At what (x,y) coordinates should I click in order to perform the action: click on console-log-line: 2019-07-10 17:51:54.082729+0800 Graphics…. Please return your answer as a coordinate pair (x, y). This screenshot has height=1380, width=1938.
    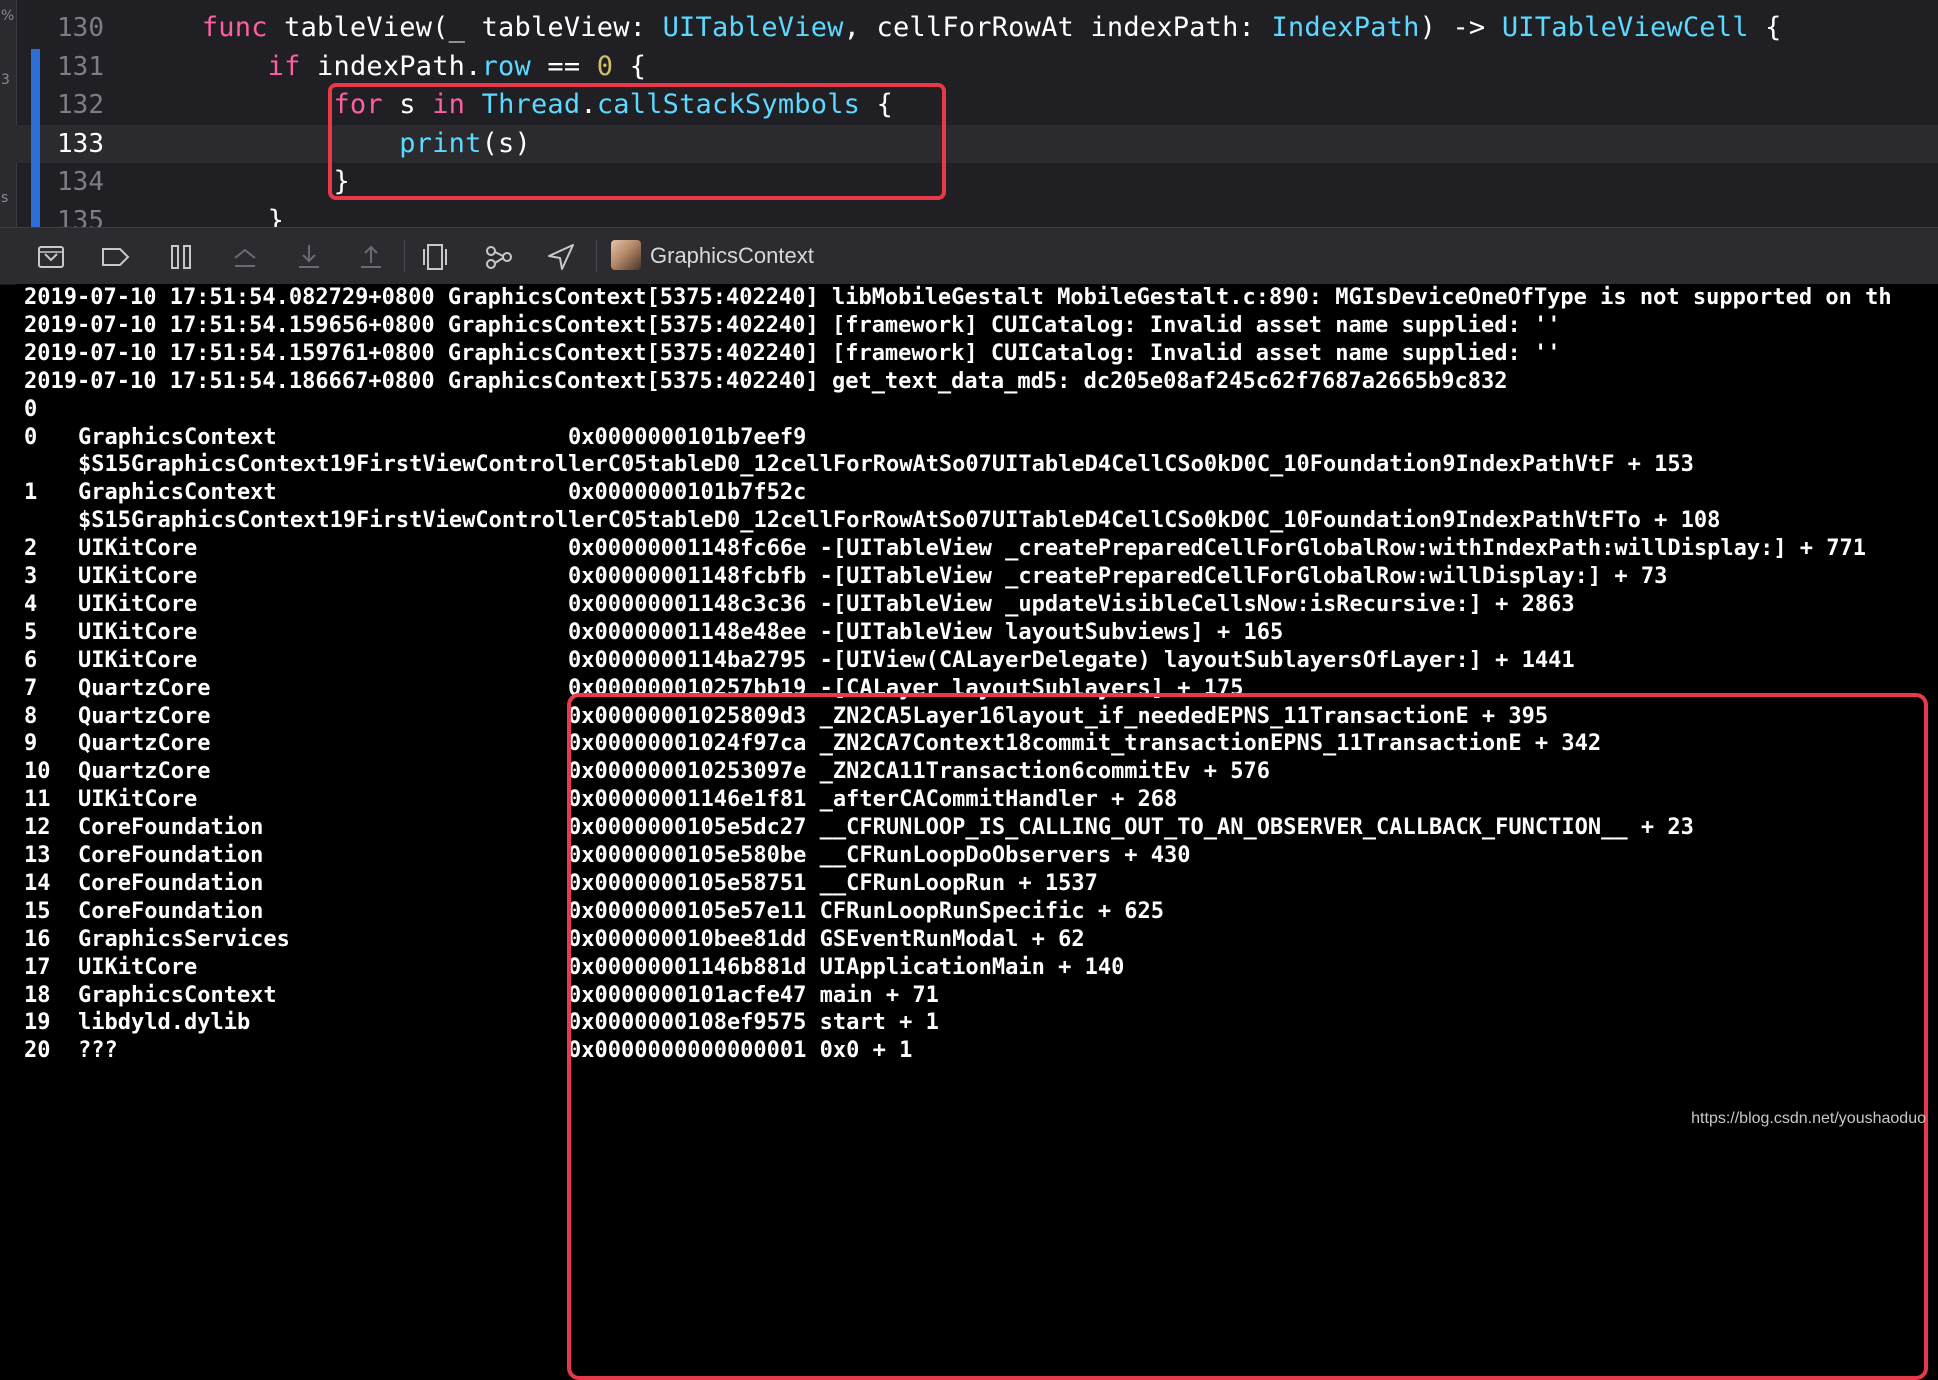
    Looking at the image, I should click on (958, 297).